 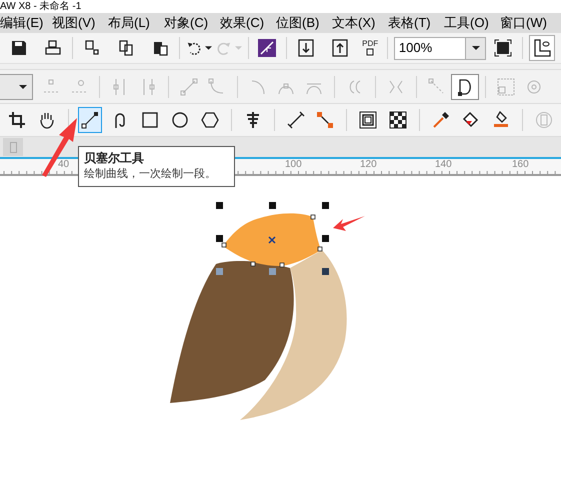 I want to click on ruler-label: 40, so click(x=64, y=164).